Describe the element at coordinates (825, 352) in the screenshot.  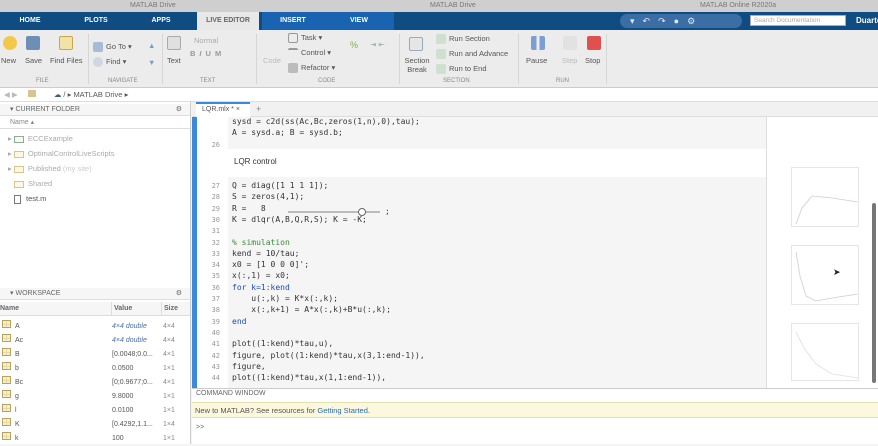
I see `figure-plot-x1` at that location.